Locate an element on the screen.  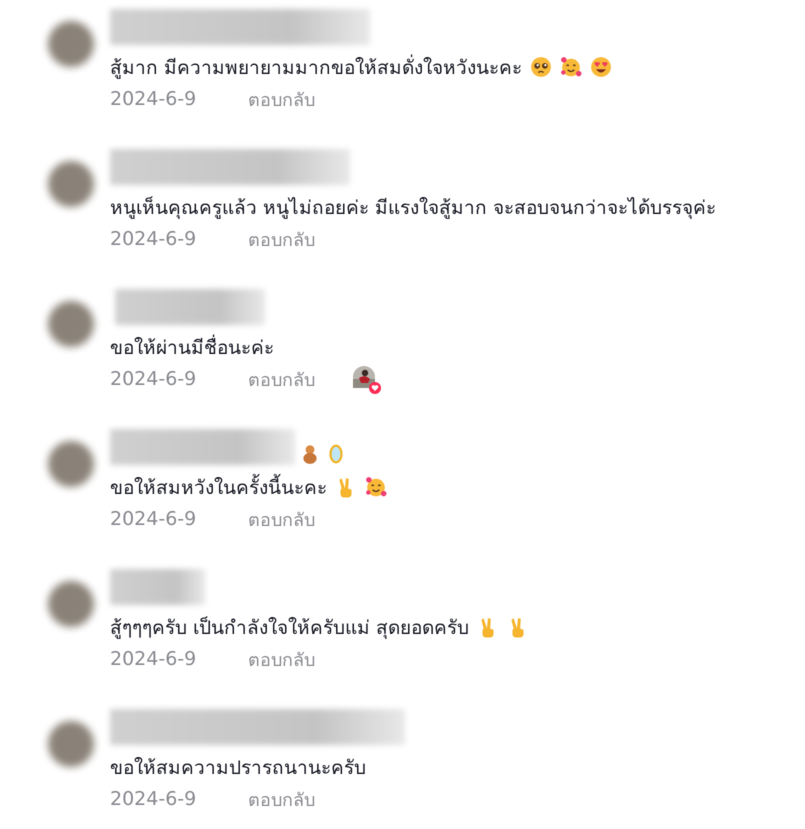
comment-text: สู้มาก มีความพยายามมากขอให้สมดั่งใจหวังนะคะ is located at coordinates (316, 67).